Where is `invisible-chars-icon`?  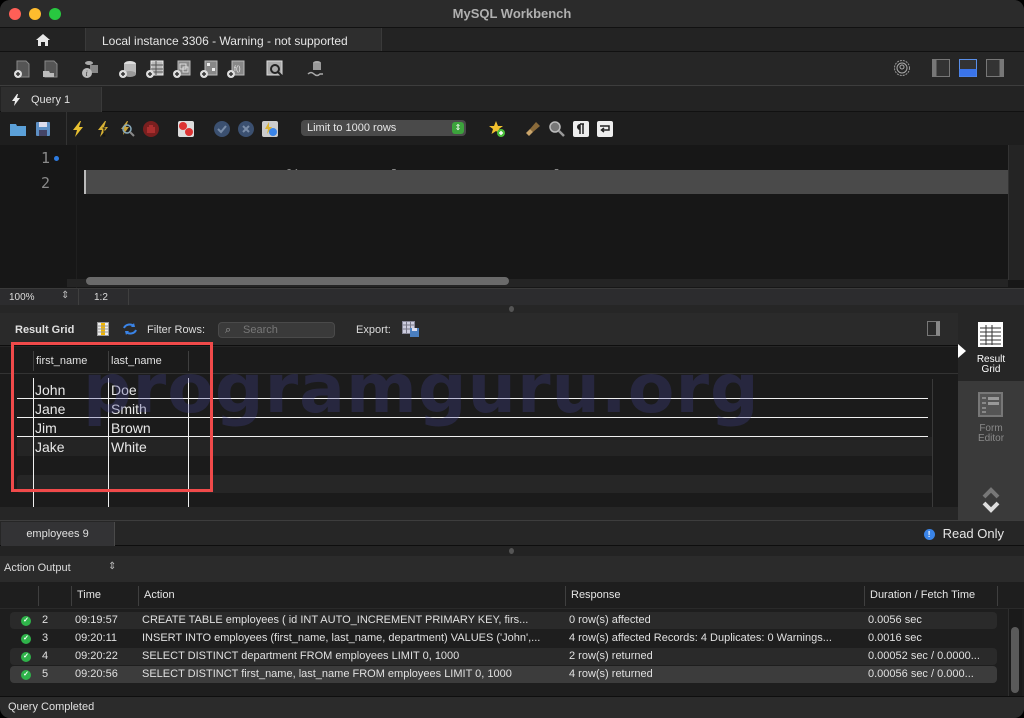
invisible-chars-icon is located at coordinates (581, 129).